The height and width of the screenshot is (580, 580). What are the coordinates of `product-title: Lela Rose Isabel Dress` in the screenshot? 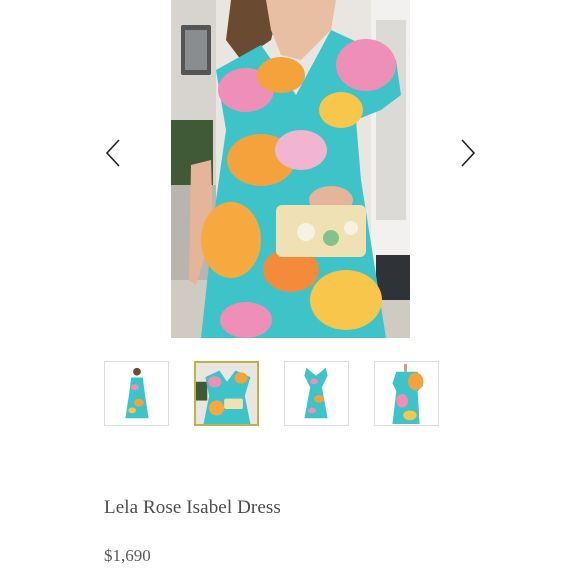 It's located at (192, 507).